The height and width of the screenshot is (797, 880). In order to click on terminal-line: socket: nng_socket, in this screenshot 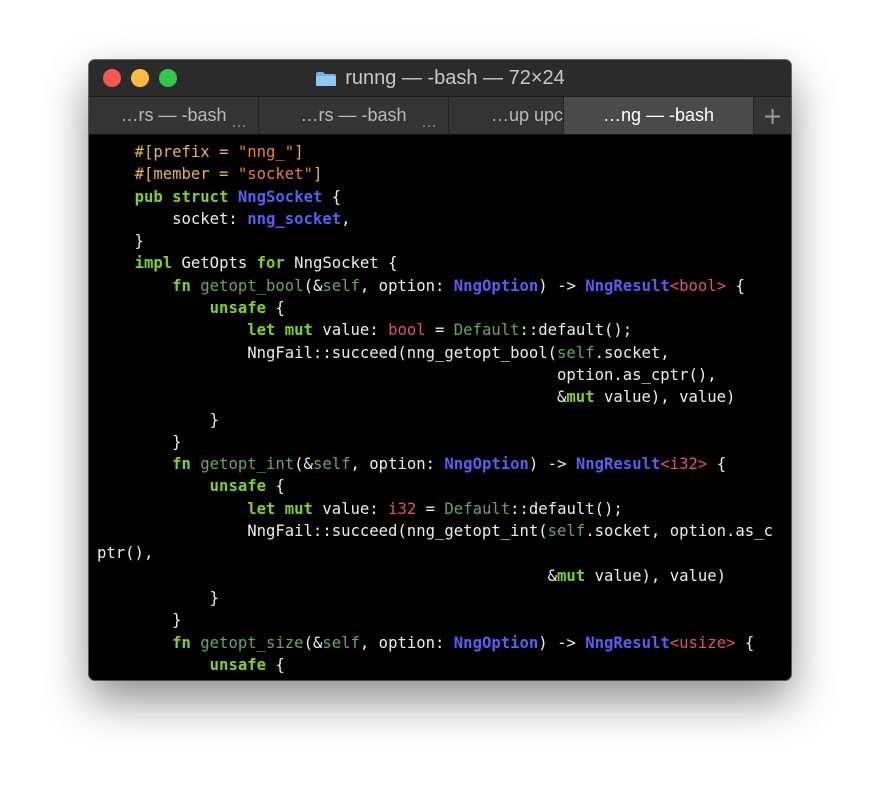, I will do `click(444, 219)`.